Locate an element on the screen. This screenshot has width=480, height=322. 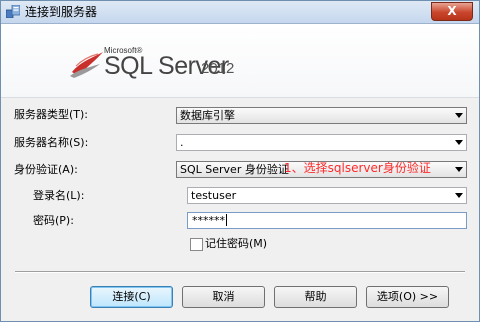
help-button: 帮助 is located at coordinates (315, 297).